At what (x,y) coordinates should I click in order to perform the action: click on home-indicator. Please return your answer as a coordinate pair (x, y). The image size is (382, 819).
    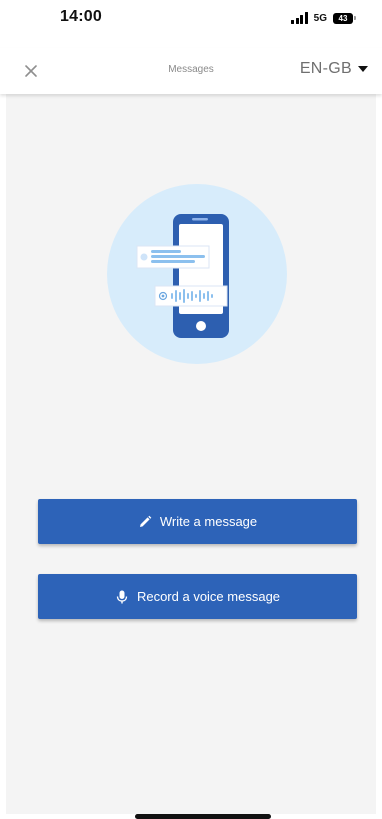
    Looking at the image, I should click on (203, 816).